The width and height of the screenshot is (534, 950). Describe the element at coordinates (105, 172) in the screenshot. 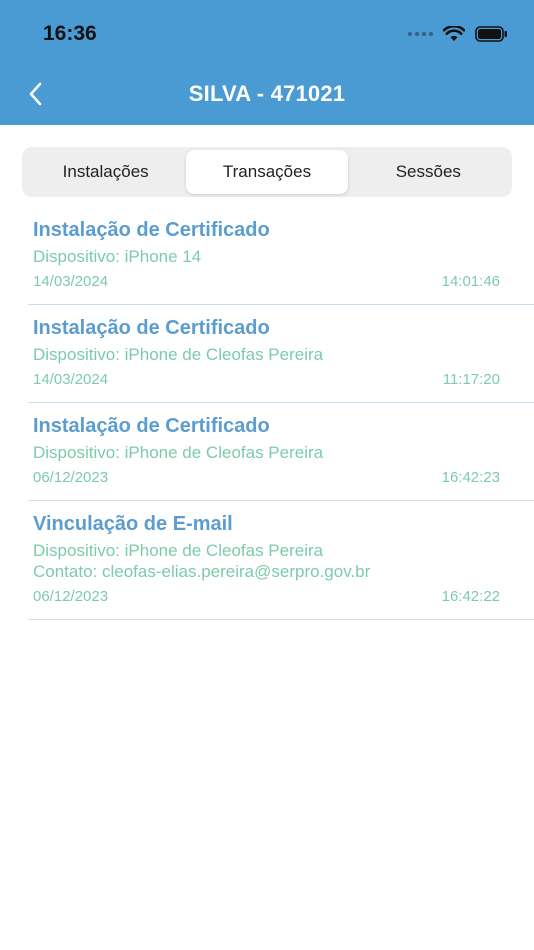

I see `tab-instalacoes: Instalações` at that location.